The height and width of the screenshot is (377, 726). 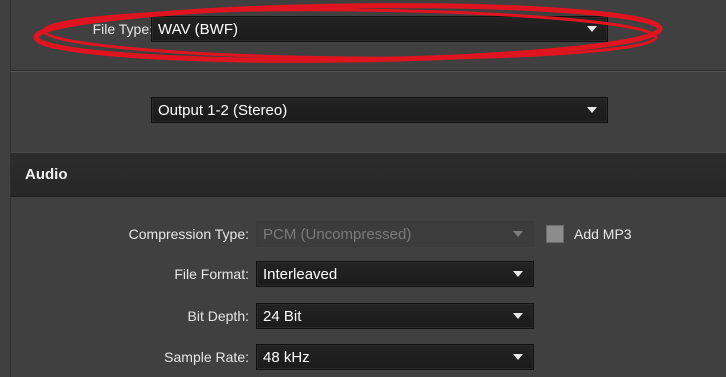 What do you see at coordinates (379, 110) in the screenshot?
I see `output-dropdown: Output 1-2 (Stereo)` at bounding box center [379, 110].